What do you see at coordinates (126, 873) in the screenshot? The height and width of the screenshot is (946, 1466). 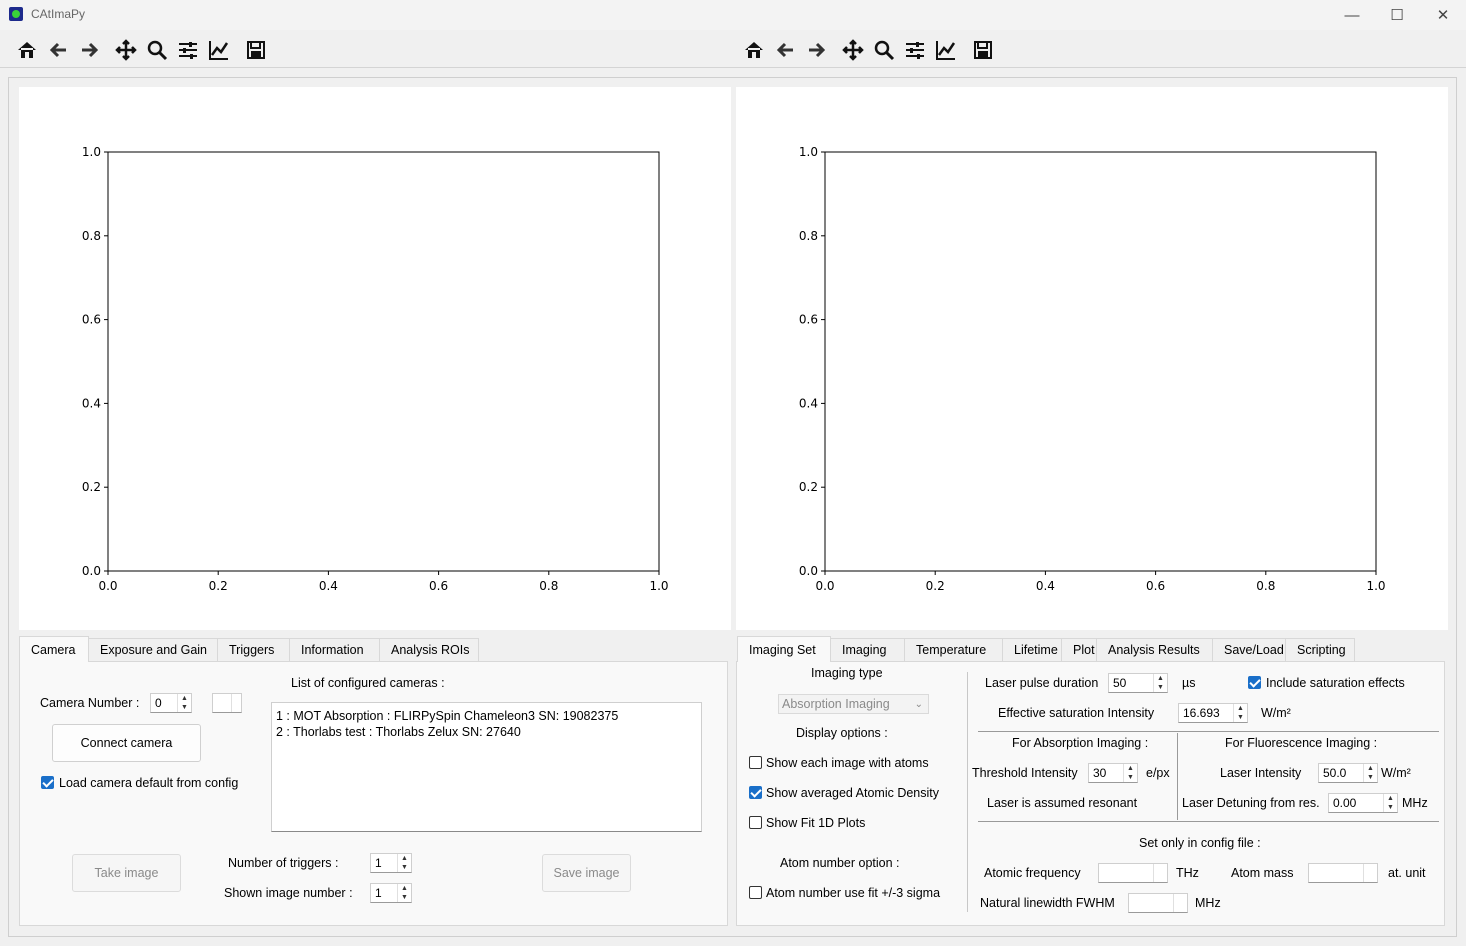 I see `take-image-button: Take image` at bounding box center [126, 873].